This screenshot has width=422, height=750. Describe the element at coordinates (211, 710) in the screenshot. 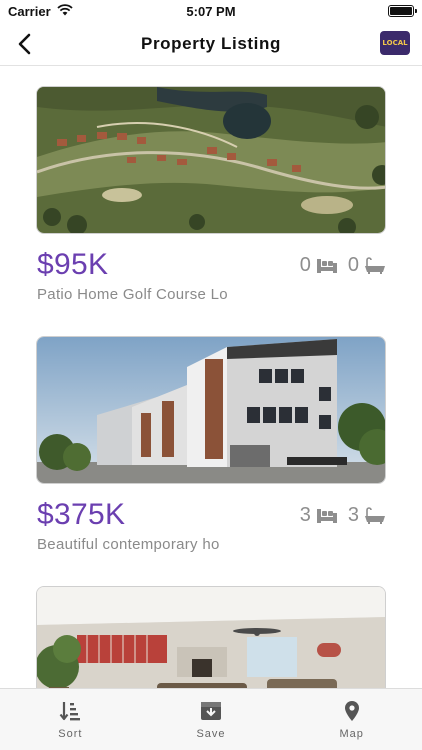

I see `save-icon` at that location.